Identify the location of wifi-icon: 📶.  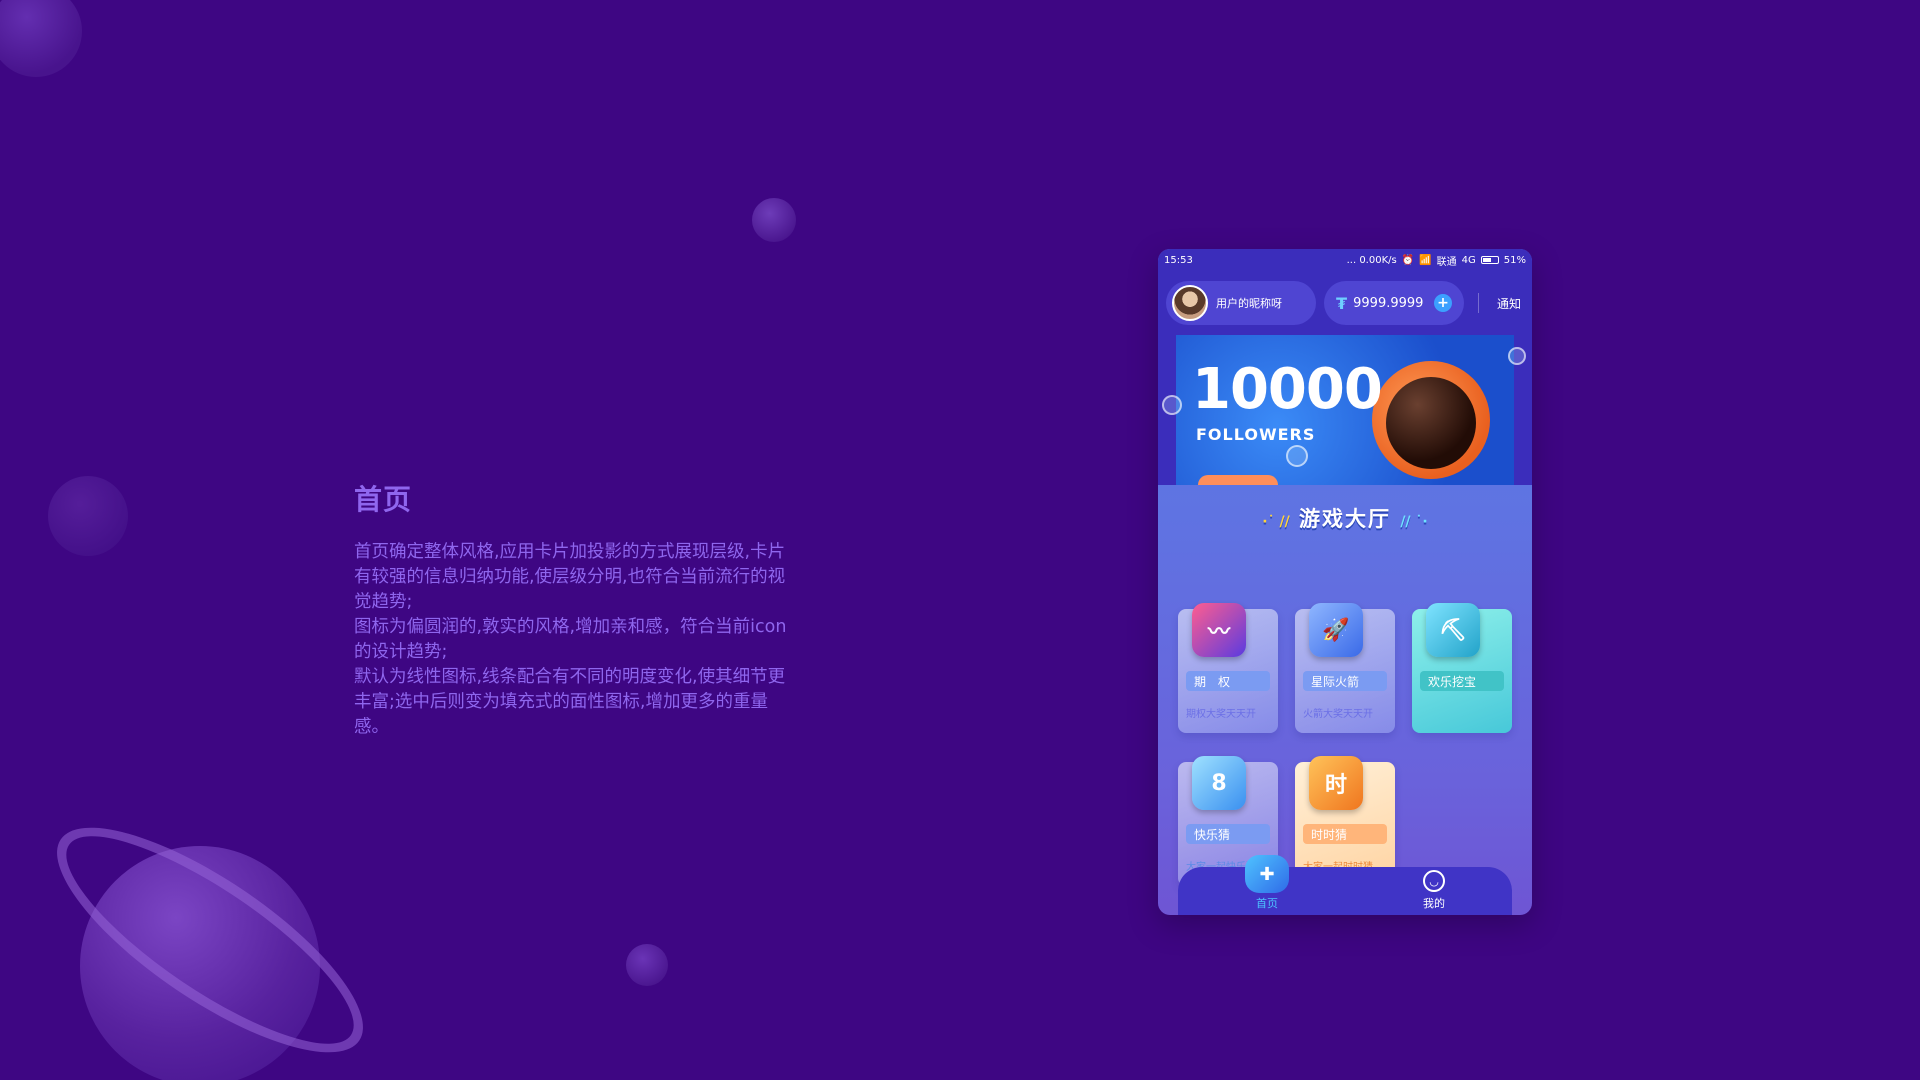
(1425, 260).